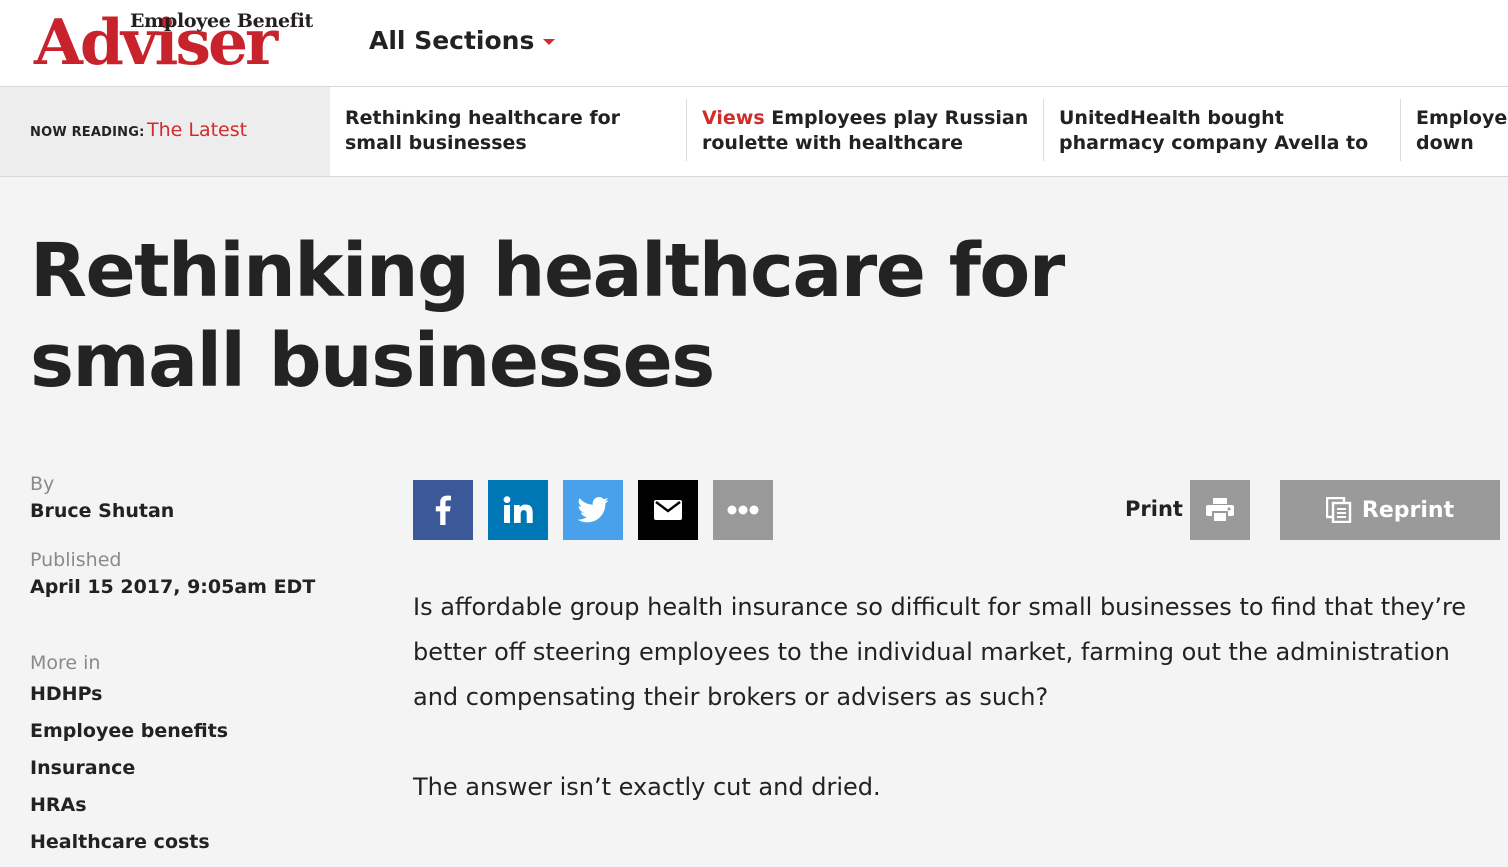  Describe the element at coordinates (222, 21) in the screenshot. I see `logo-subtitle: Employee Benefit` at that location.